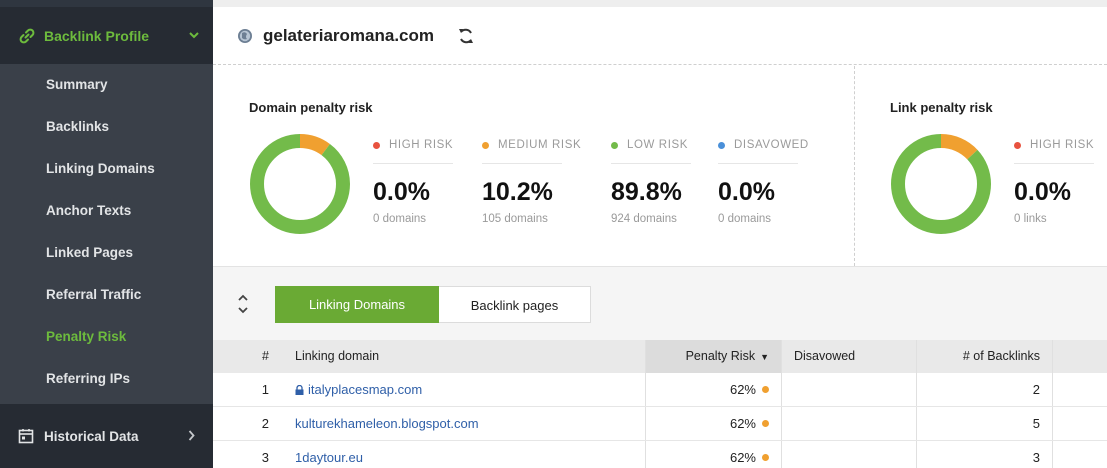 Image resolution: width=1107 pixels, height=468 pixels. What do you see at coordinates (985, 356) in the screenshot?
I see `header-backlinks: # of Backlinks` at bounding box center [985, 356].